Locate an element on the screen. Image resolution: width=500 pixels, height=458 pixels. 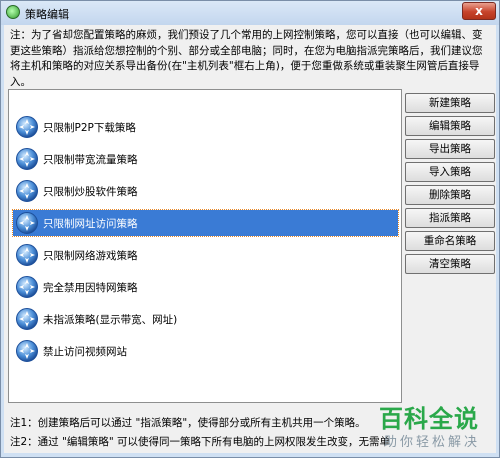
clear-policy-button: 清空策略 is located at coordinates (450, 264).